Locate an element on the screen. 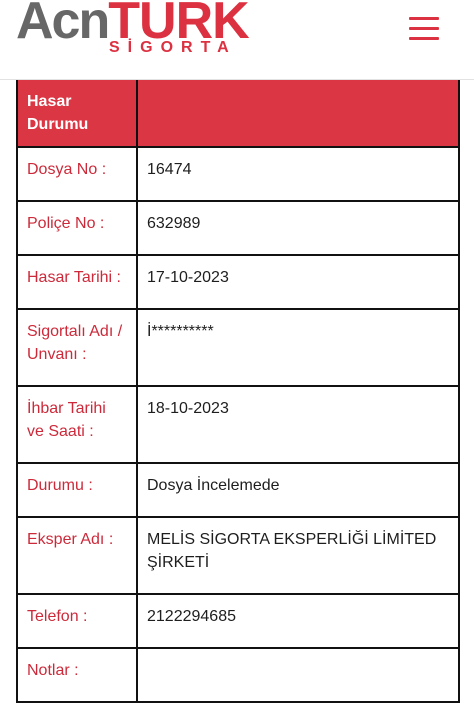 The width and height of the screenshot is (474, 717). table-row-hasar-tarihi: Hasar Tarihi : 17-10-2023 is located at coordinates (238, 282).